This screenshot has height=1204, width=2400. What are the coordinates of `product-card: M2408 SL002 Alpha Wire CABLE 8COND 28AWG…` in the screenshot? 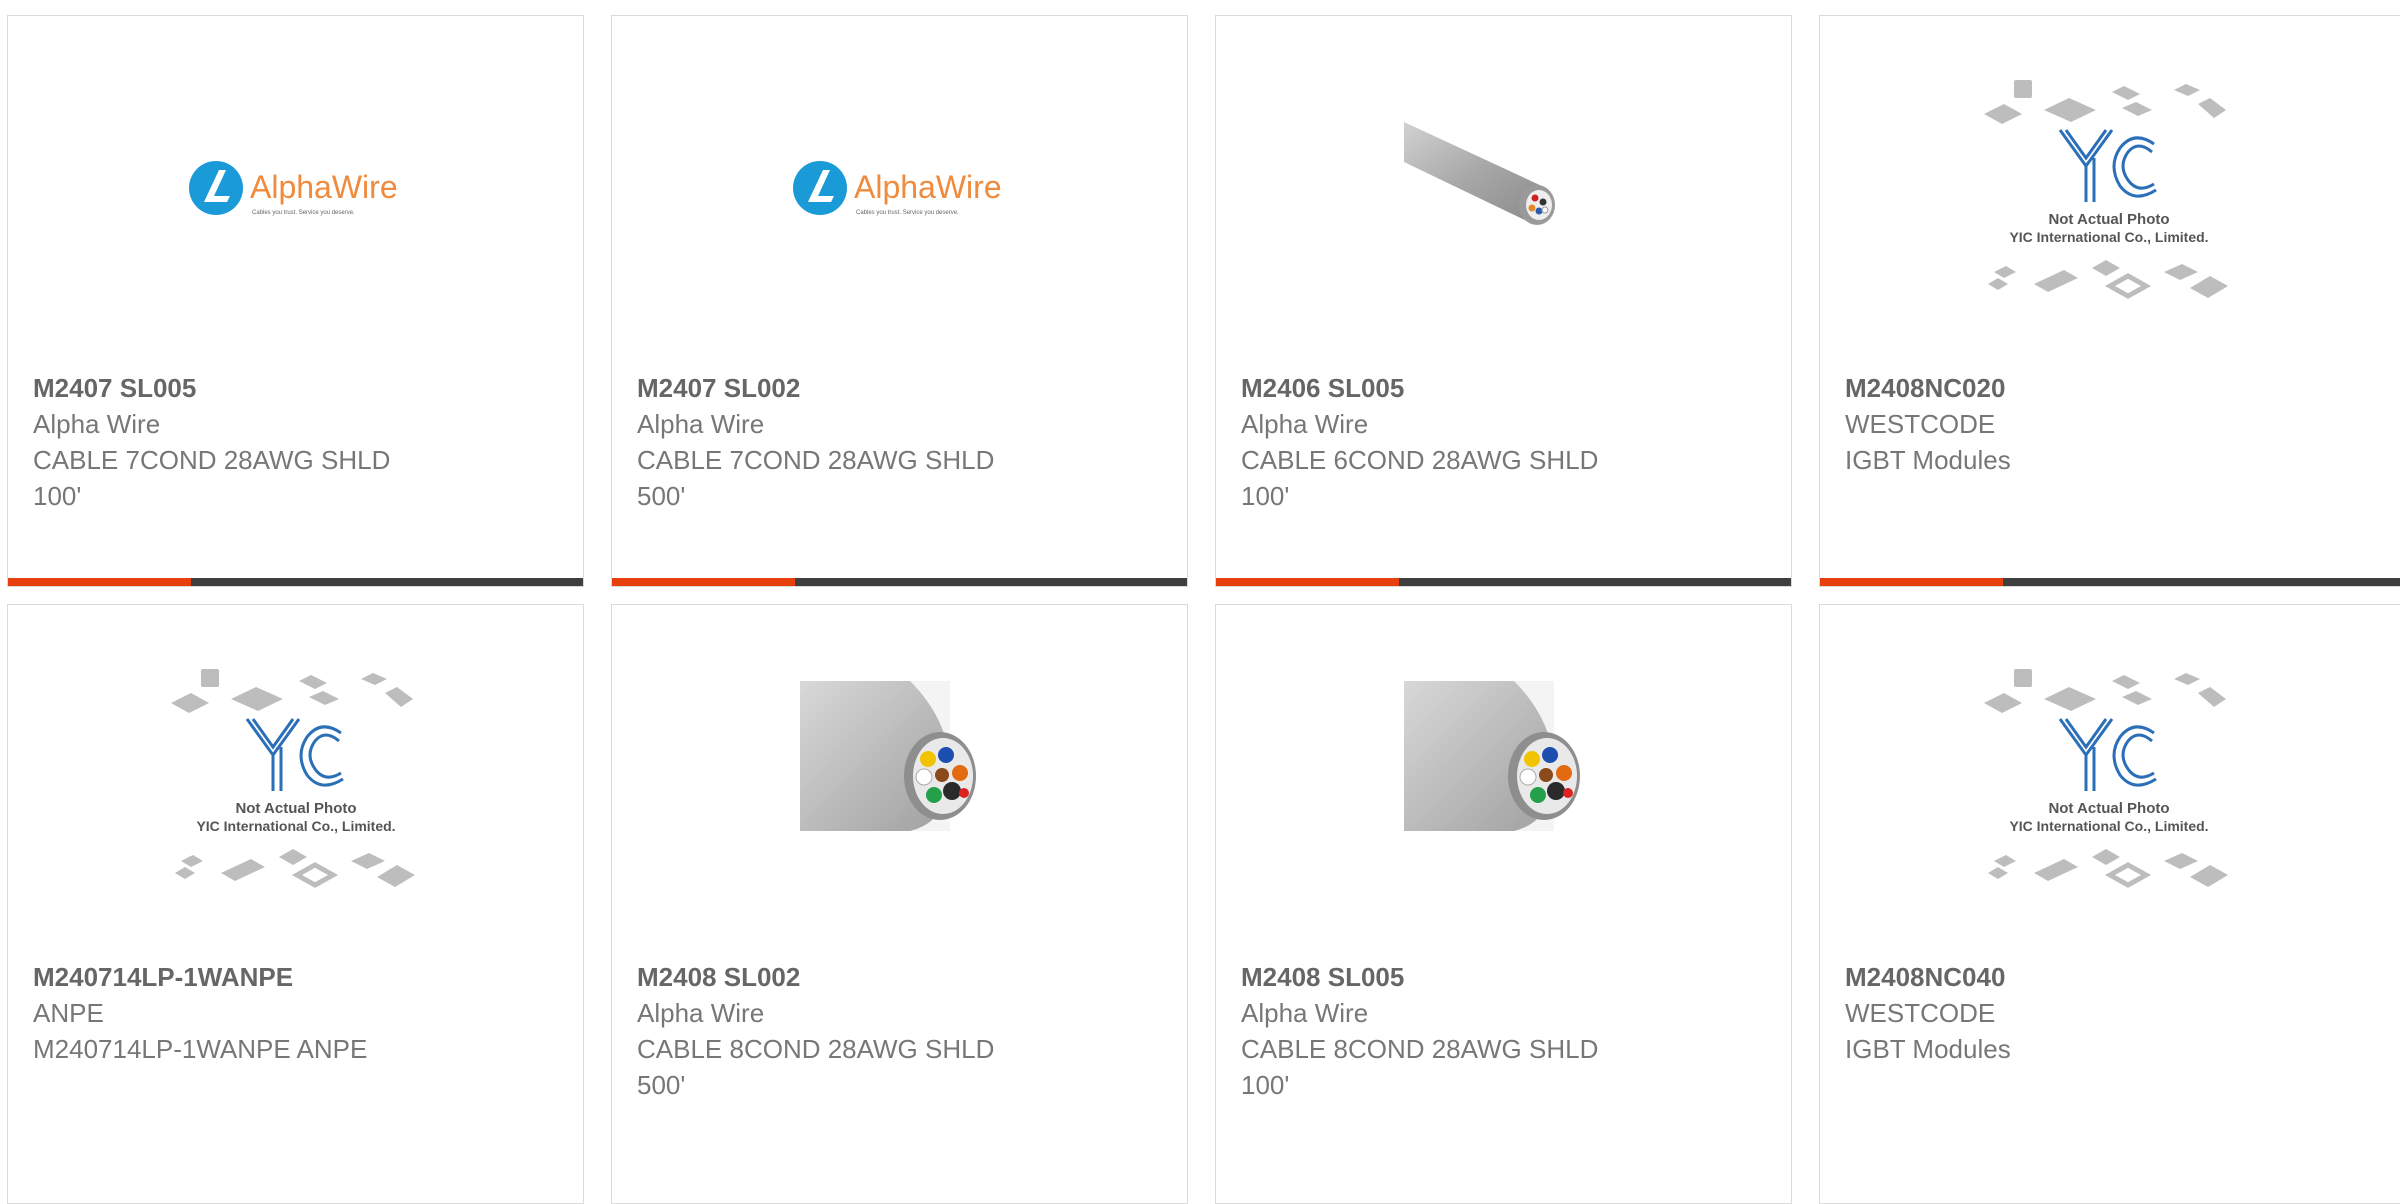 It's located at (899, 904).